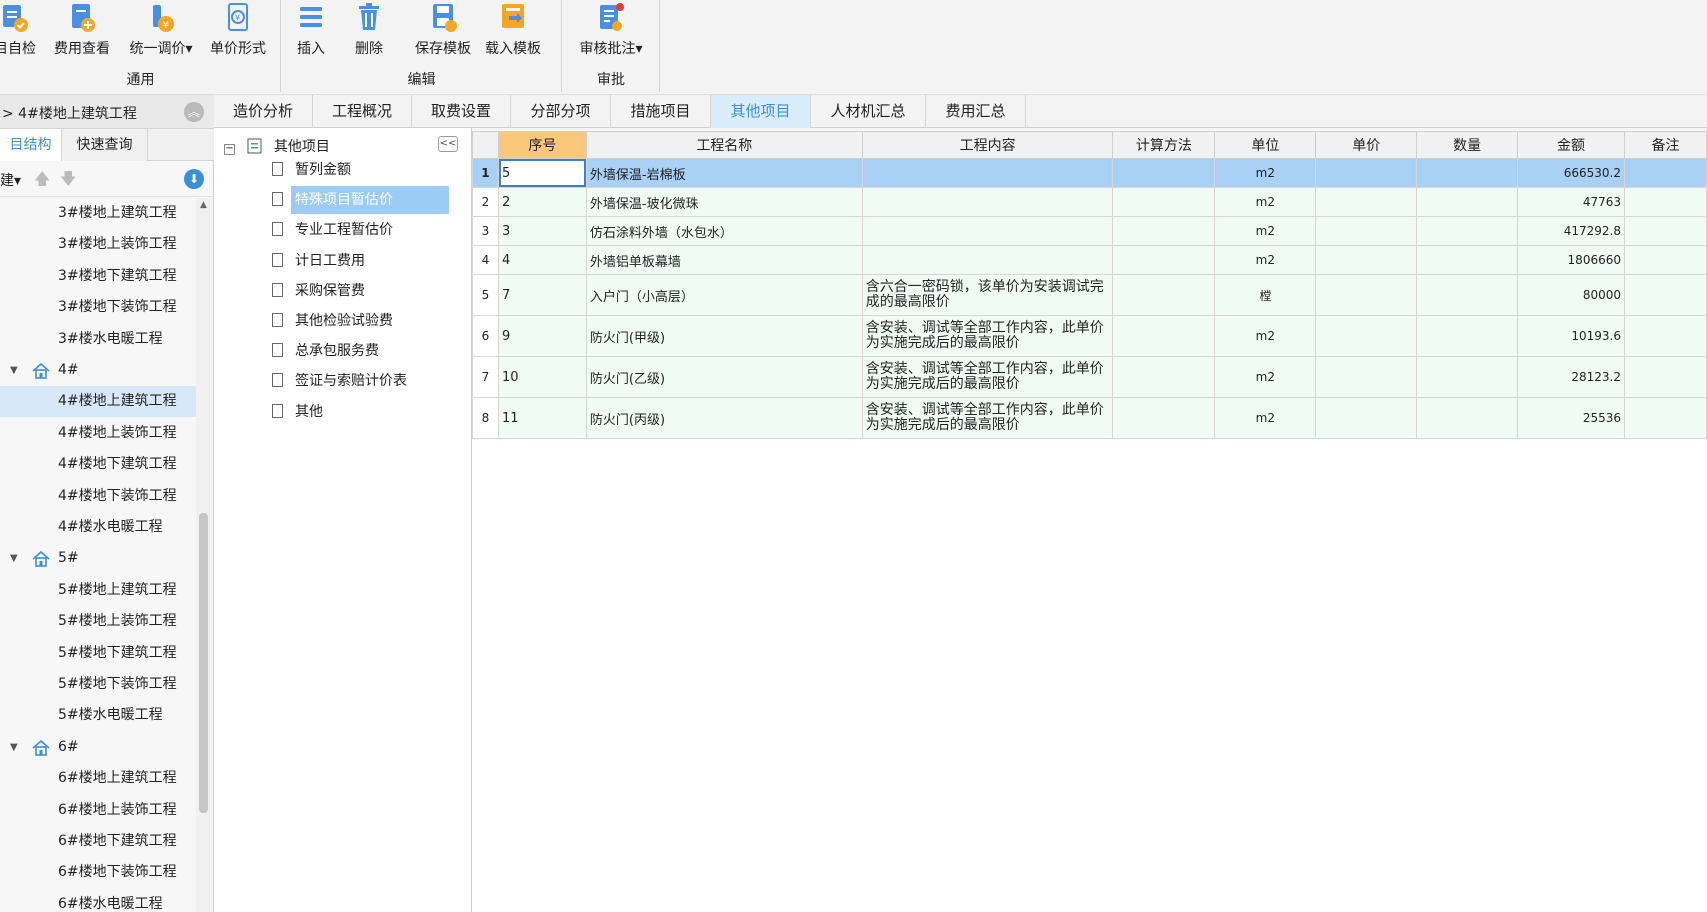  I want to click on tree-item: 6#楼地上装饰工程, so click(98, 810).